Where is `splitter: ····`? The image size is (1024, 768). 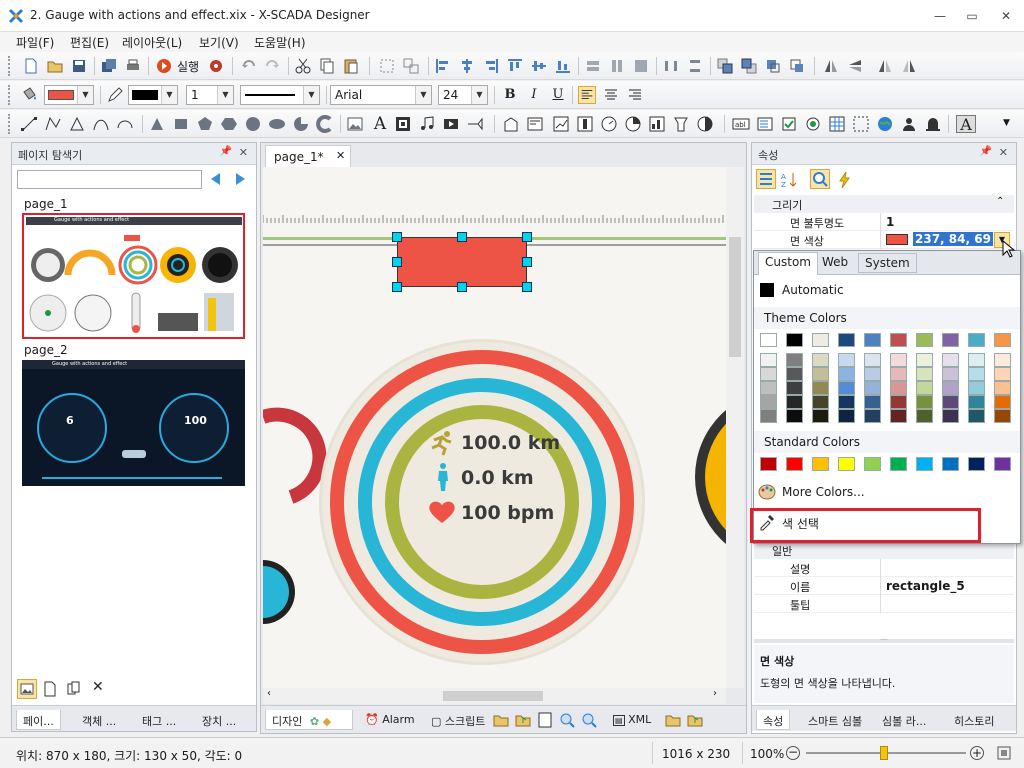
splitter: ···· is located at coordinates (884, 641).